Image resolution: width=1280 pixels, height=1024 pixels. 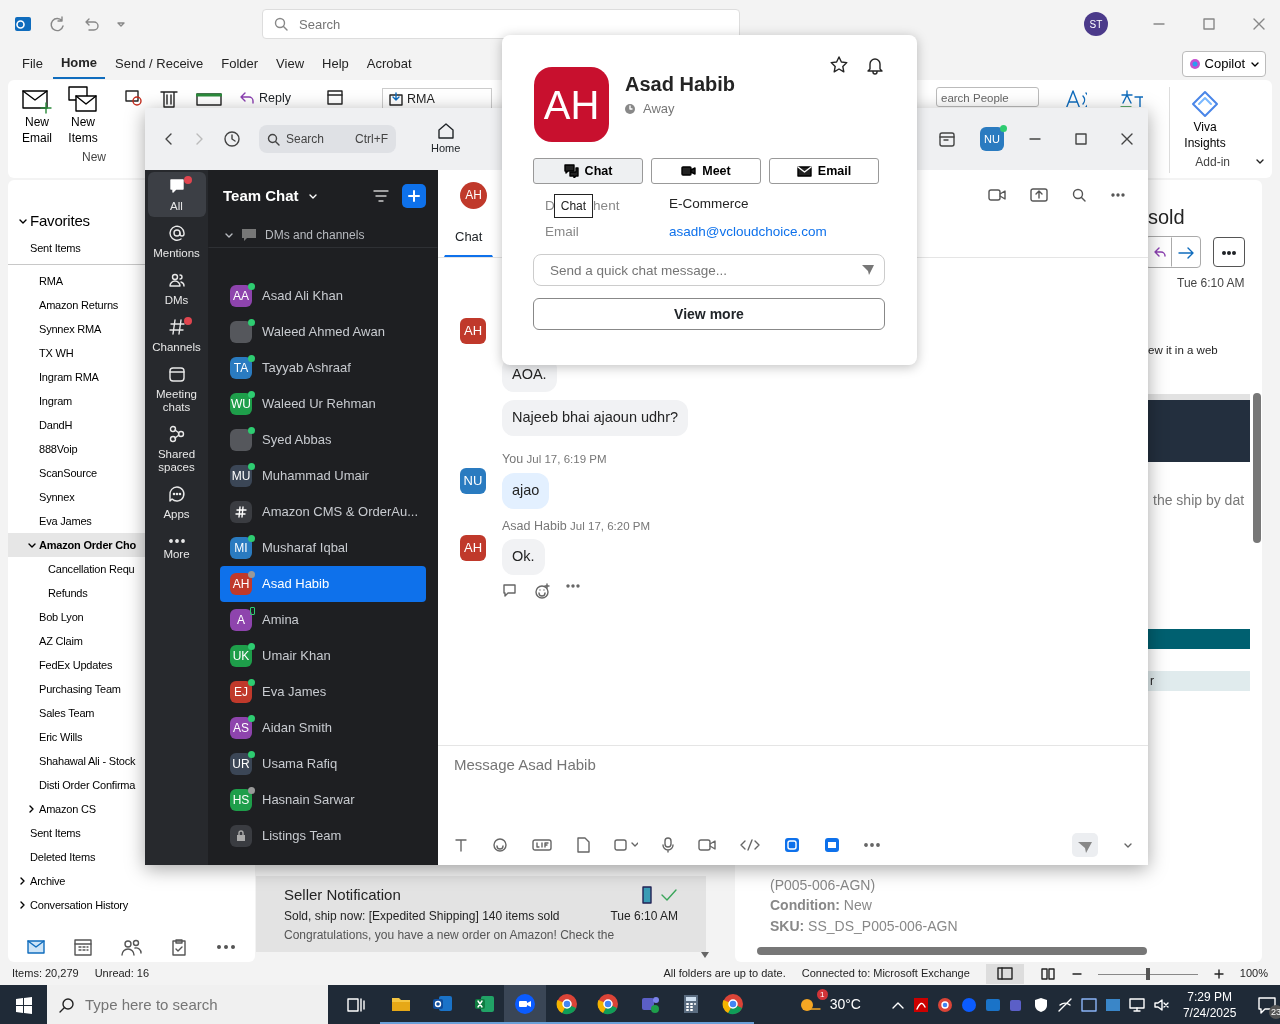 What do you see at coordinates (323, 235) in the screenshot?
I see `section-header: DMs and channels` at bounding box center [323, 235].